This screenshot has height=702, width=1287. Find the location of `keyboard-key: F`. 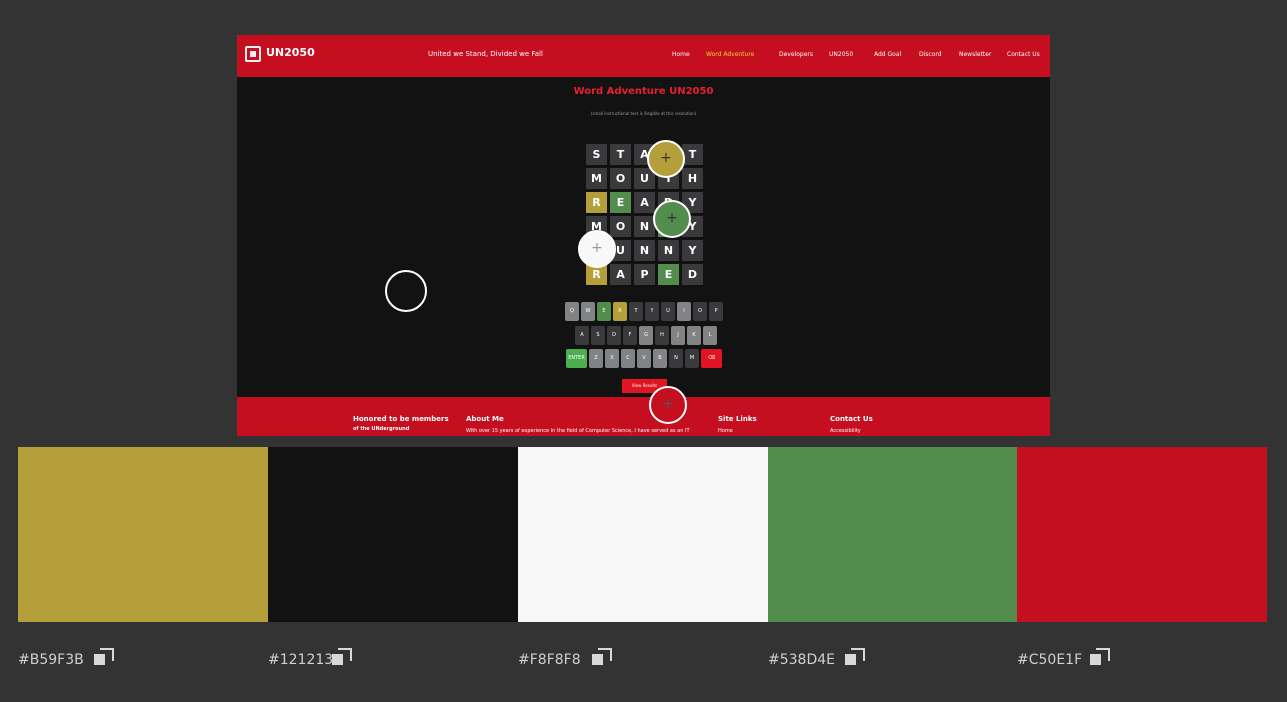

keyboard-key: F is located at coordinates (630, 335).